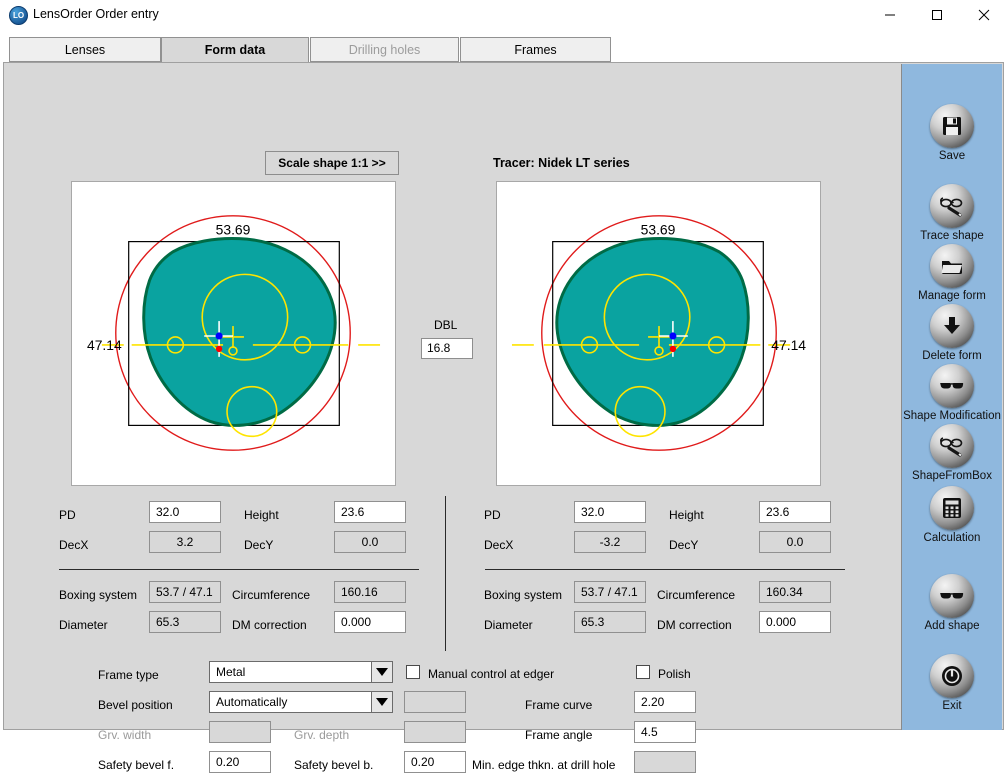  I want to click on value-decy-right: 0.0, so click(795, 542).